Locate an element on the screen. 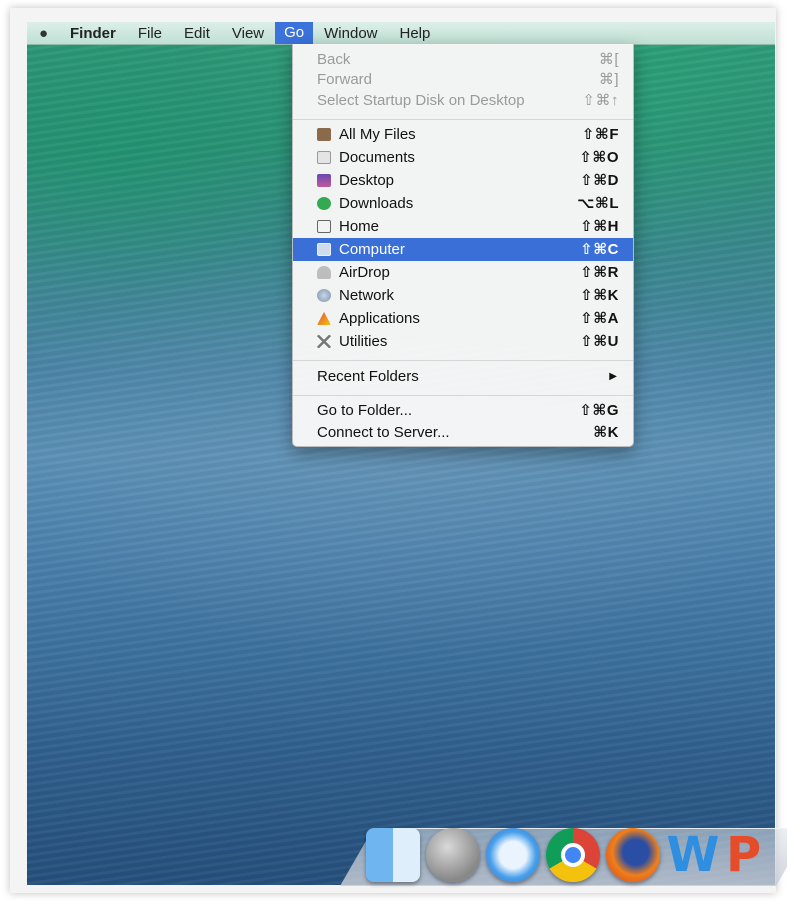 This screenshot has height=901, width=787. menu-item-select-startup-disk: Select Startup Disk on Desktop ⇧⌘↑ is located at coordinates (463, 100).